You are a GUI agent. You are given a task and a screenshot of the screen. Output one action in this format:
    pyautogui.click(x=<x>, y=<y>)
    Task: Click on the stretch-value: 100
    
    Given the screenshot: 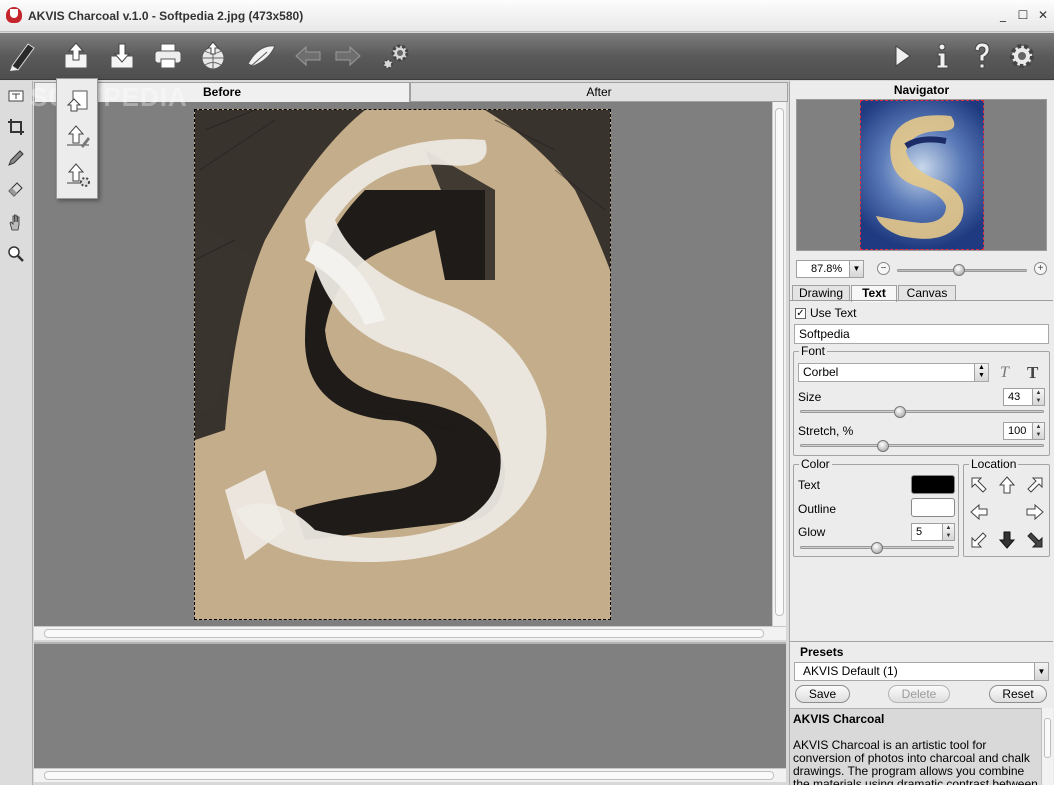 What is the action you would take?
    pyautogui.click(x=1017, y=431)
    